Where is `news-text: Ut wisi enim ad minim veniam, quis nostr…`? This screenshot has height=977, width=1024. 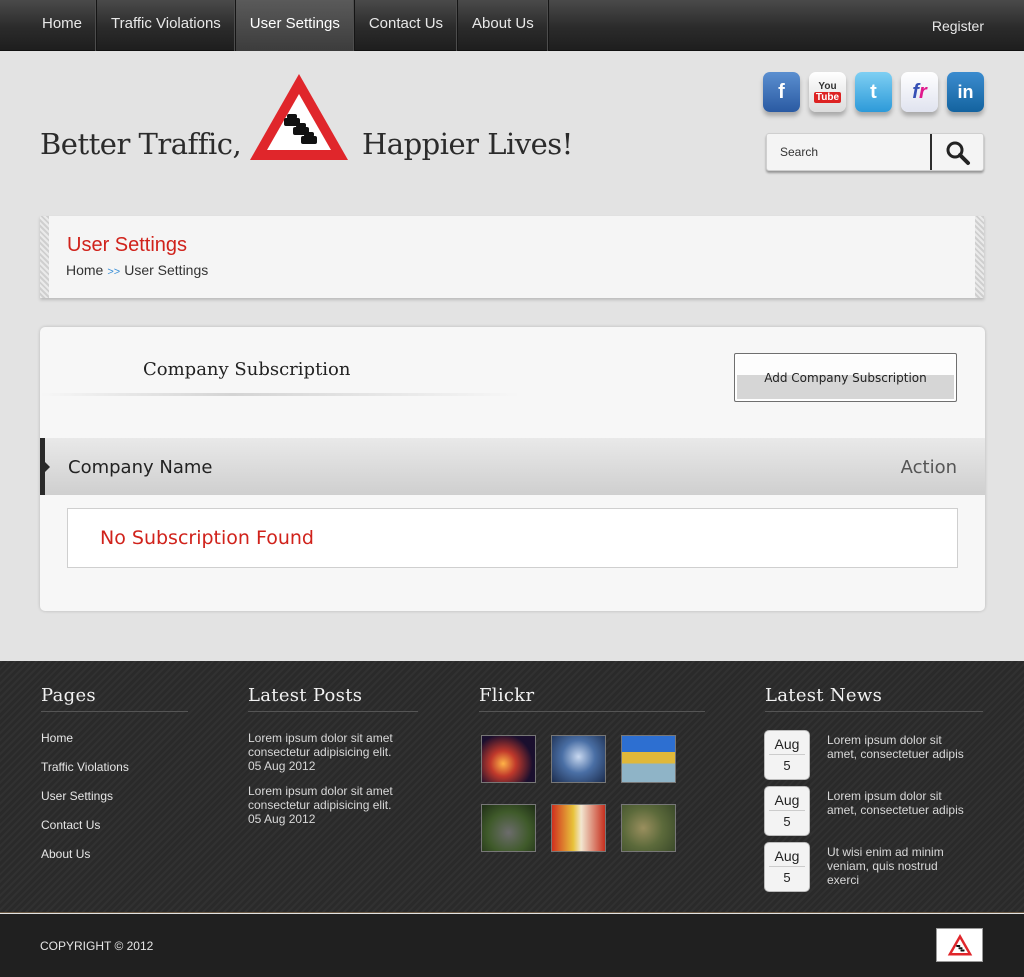
news-text: Ut wisi enim ad minim veniam, quis nostr… is located at coordinates (885, 866).